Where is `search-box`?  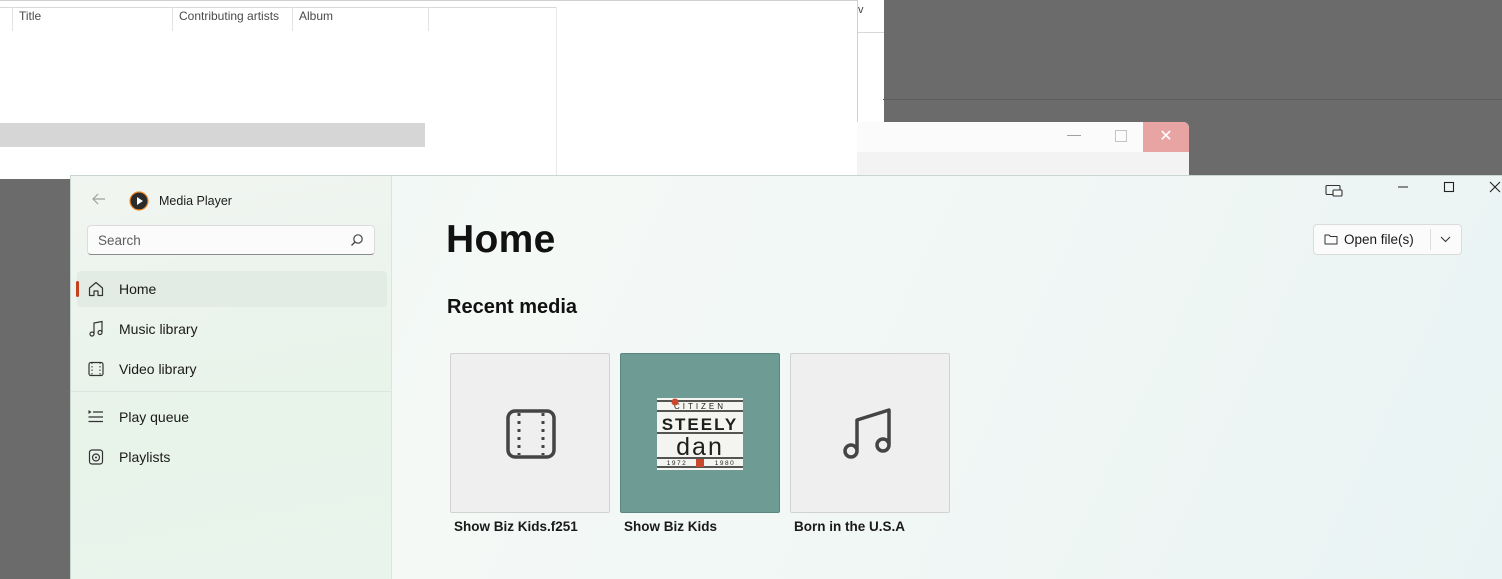 search-box is located at coordinates (231, 240).